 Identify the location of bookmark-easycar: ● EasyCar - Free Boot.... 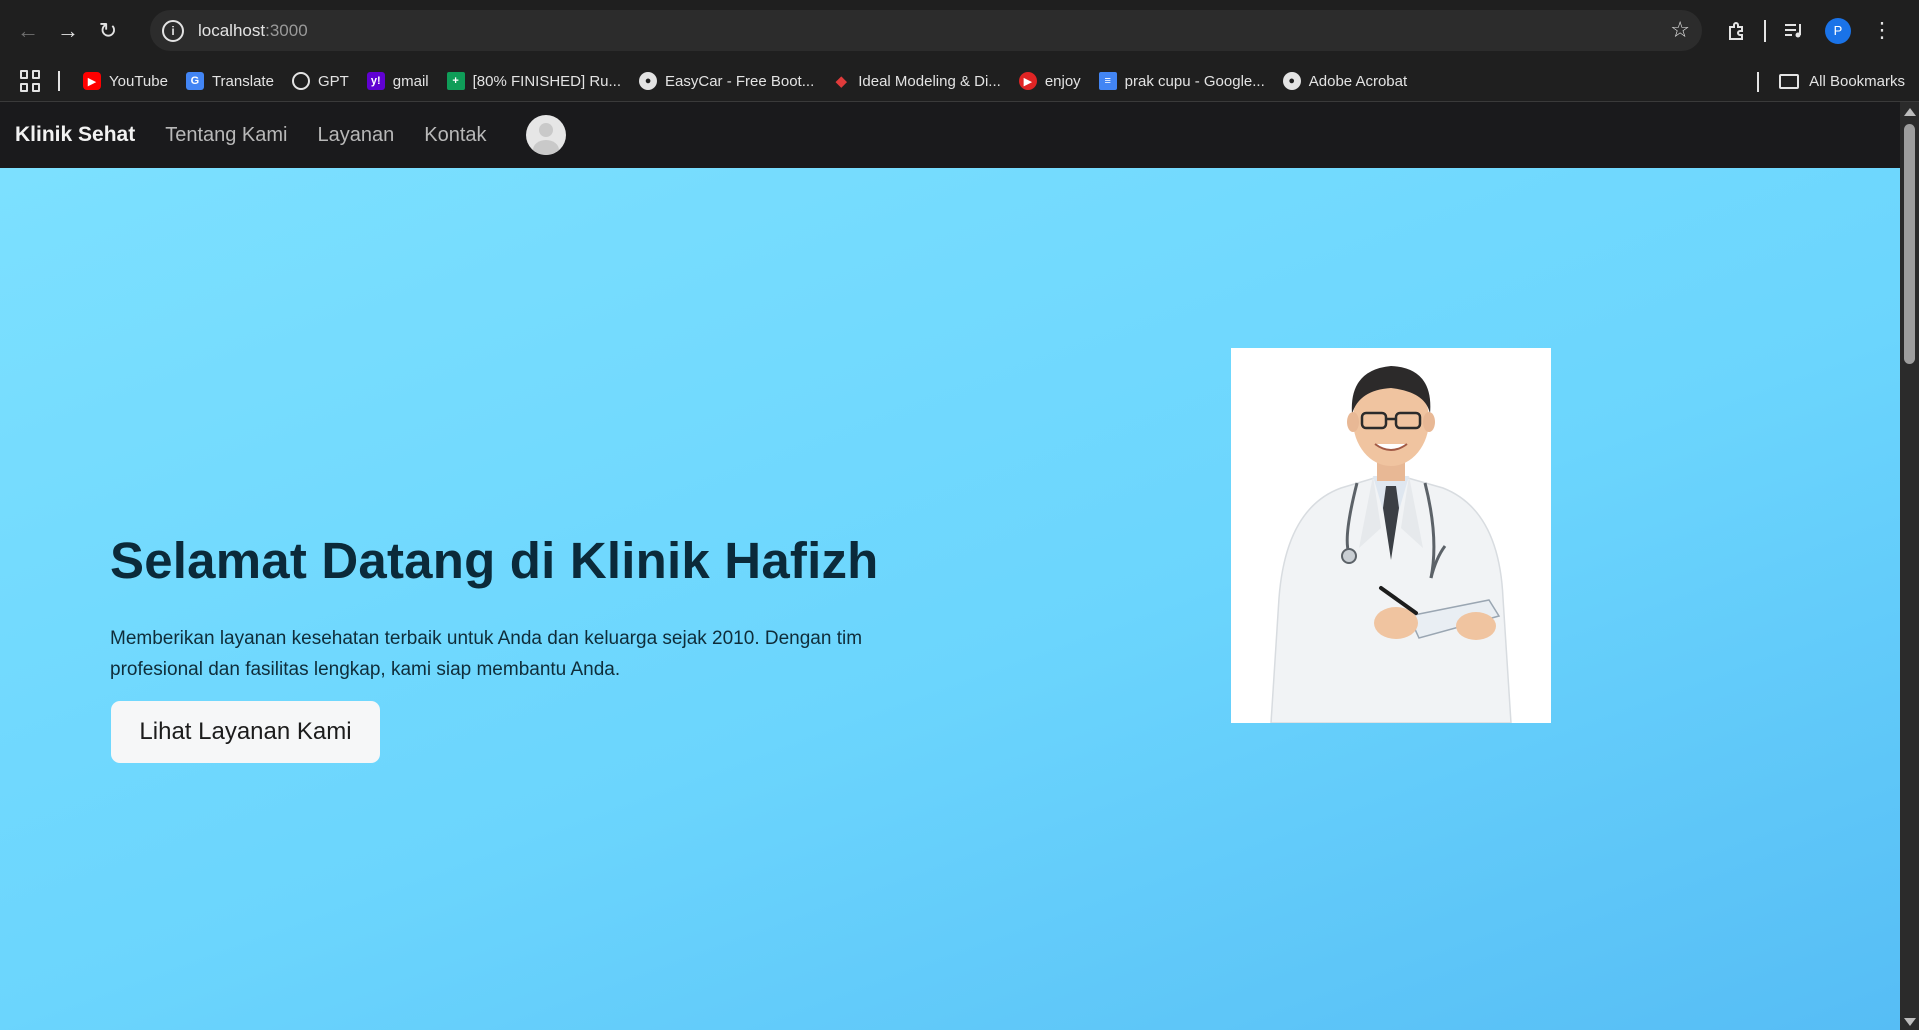
(726, 81).